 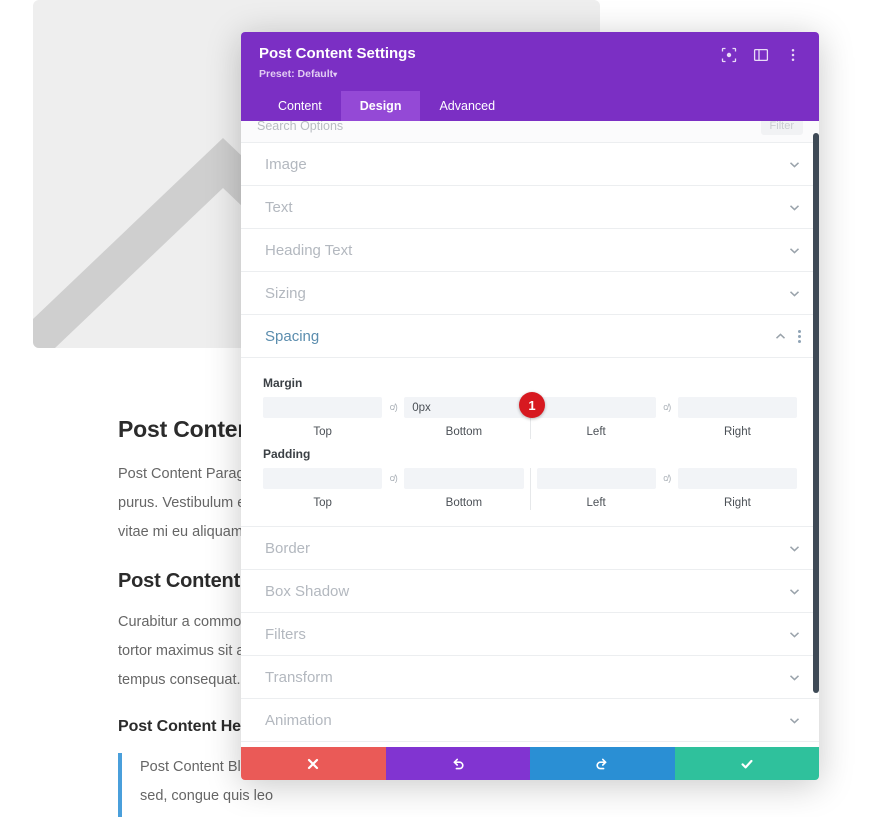 What do you see at coordinates (464, 478) in the screenshot?
I see `padding-bottom-input` at bounding box center [464, 478].